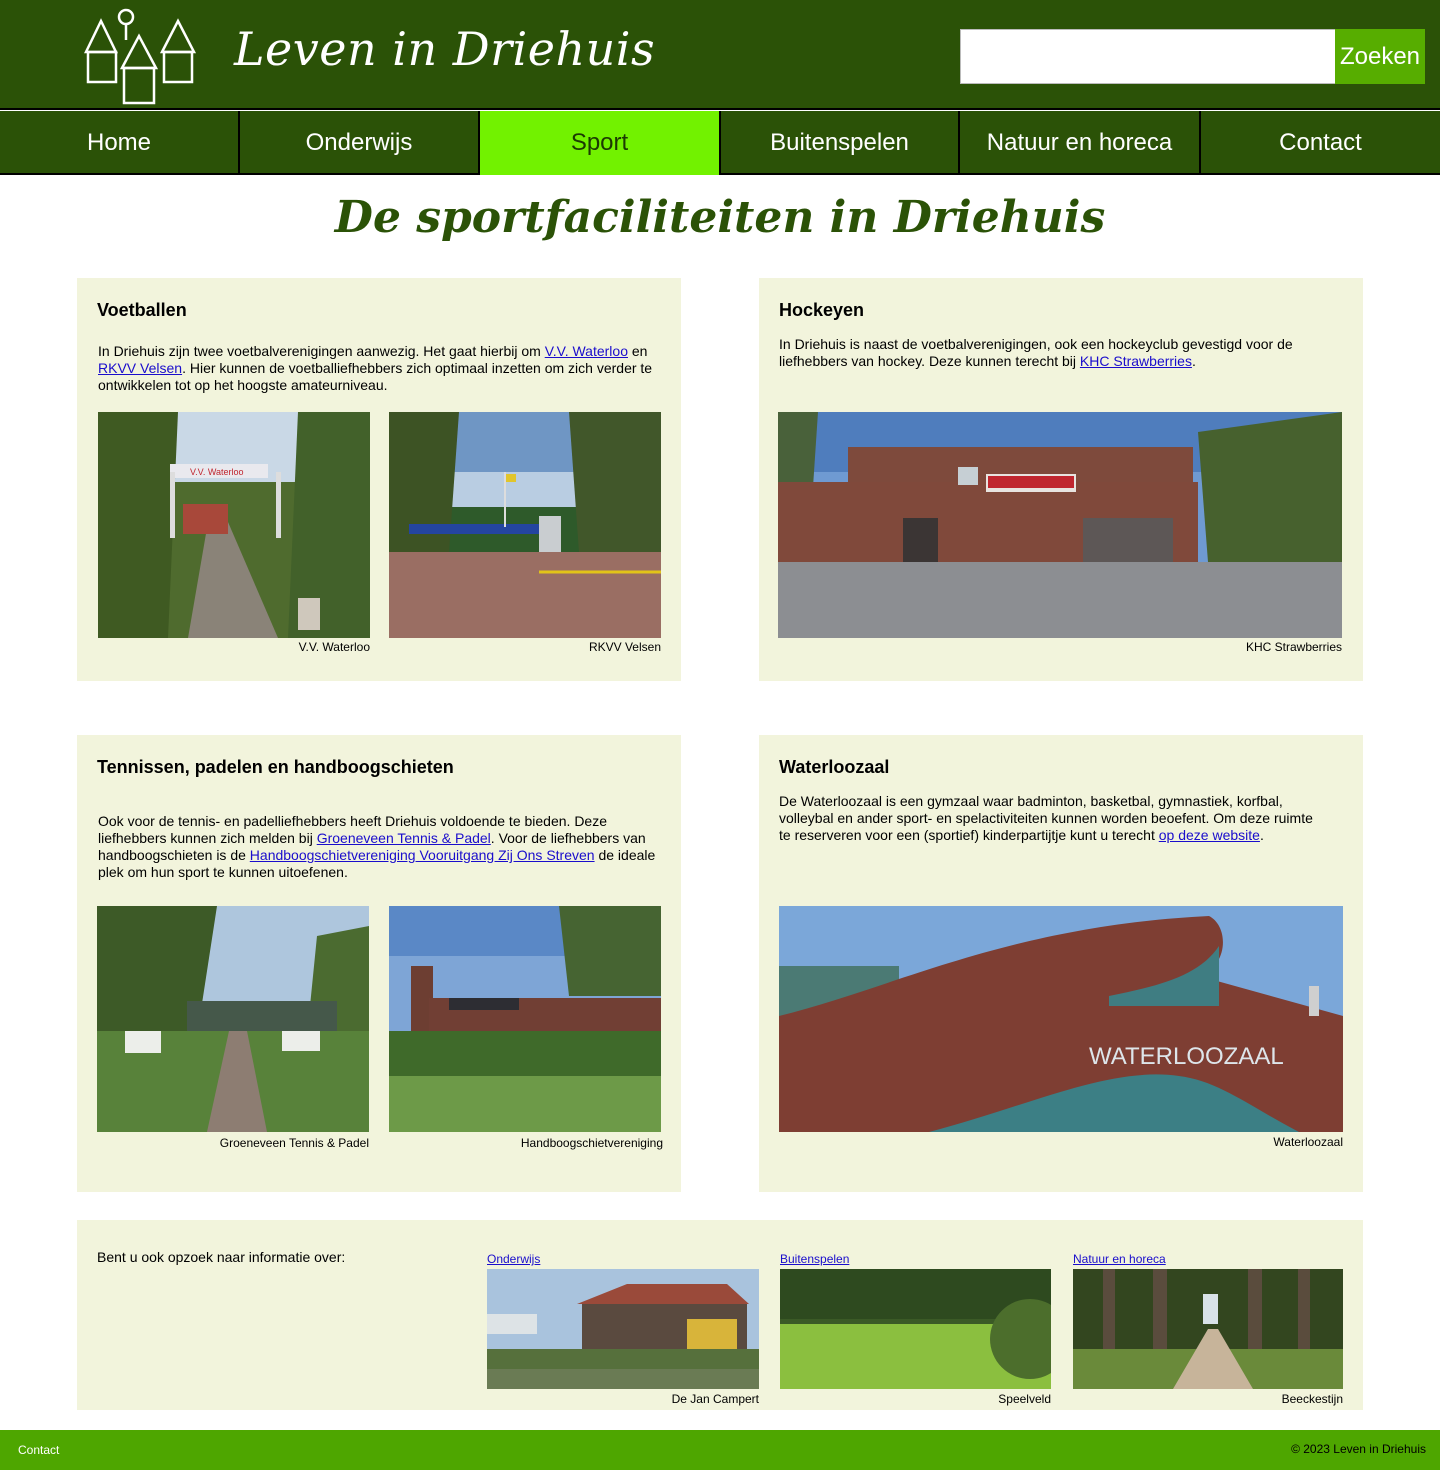  Describe the element at coordinates (814, 1259) in the screenshot. I see `related-buitenspelen-link: Buitenspelen` at that location.